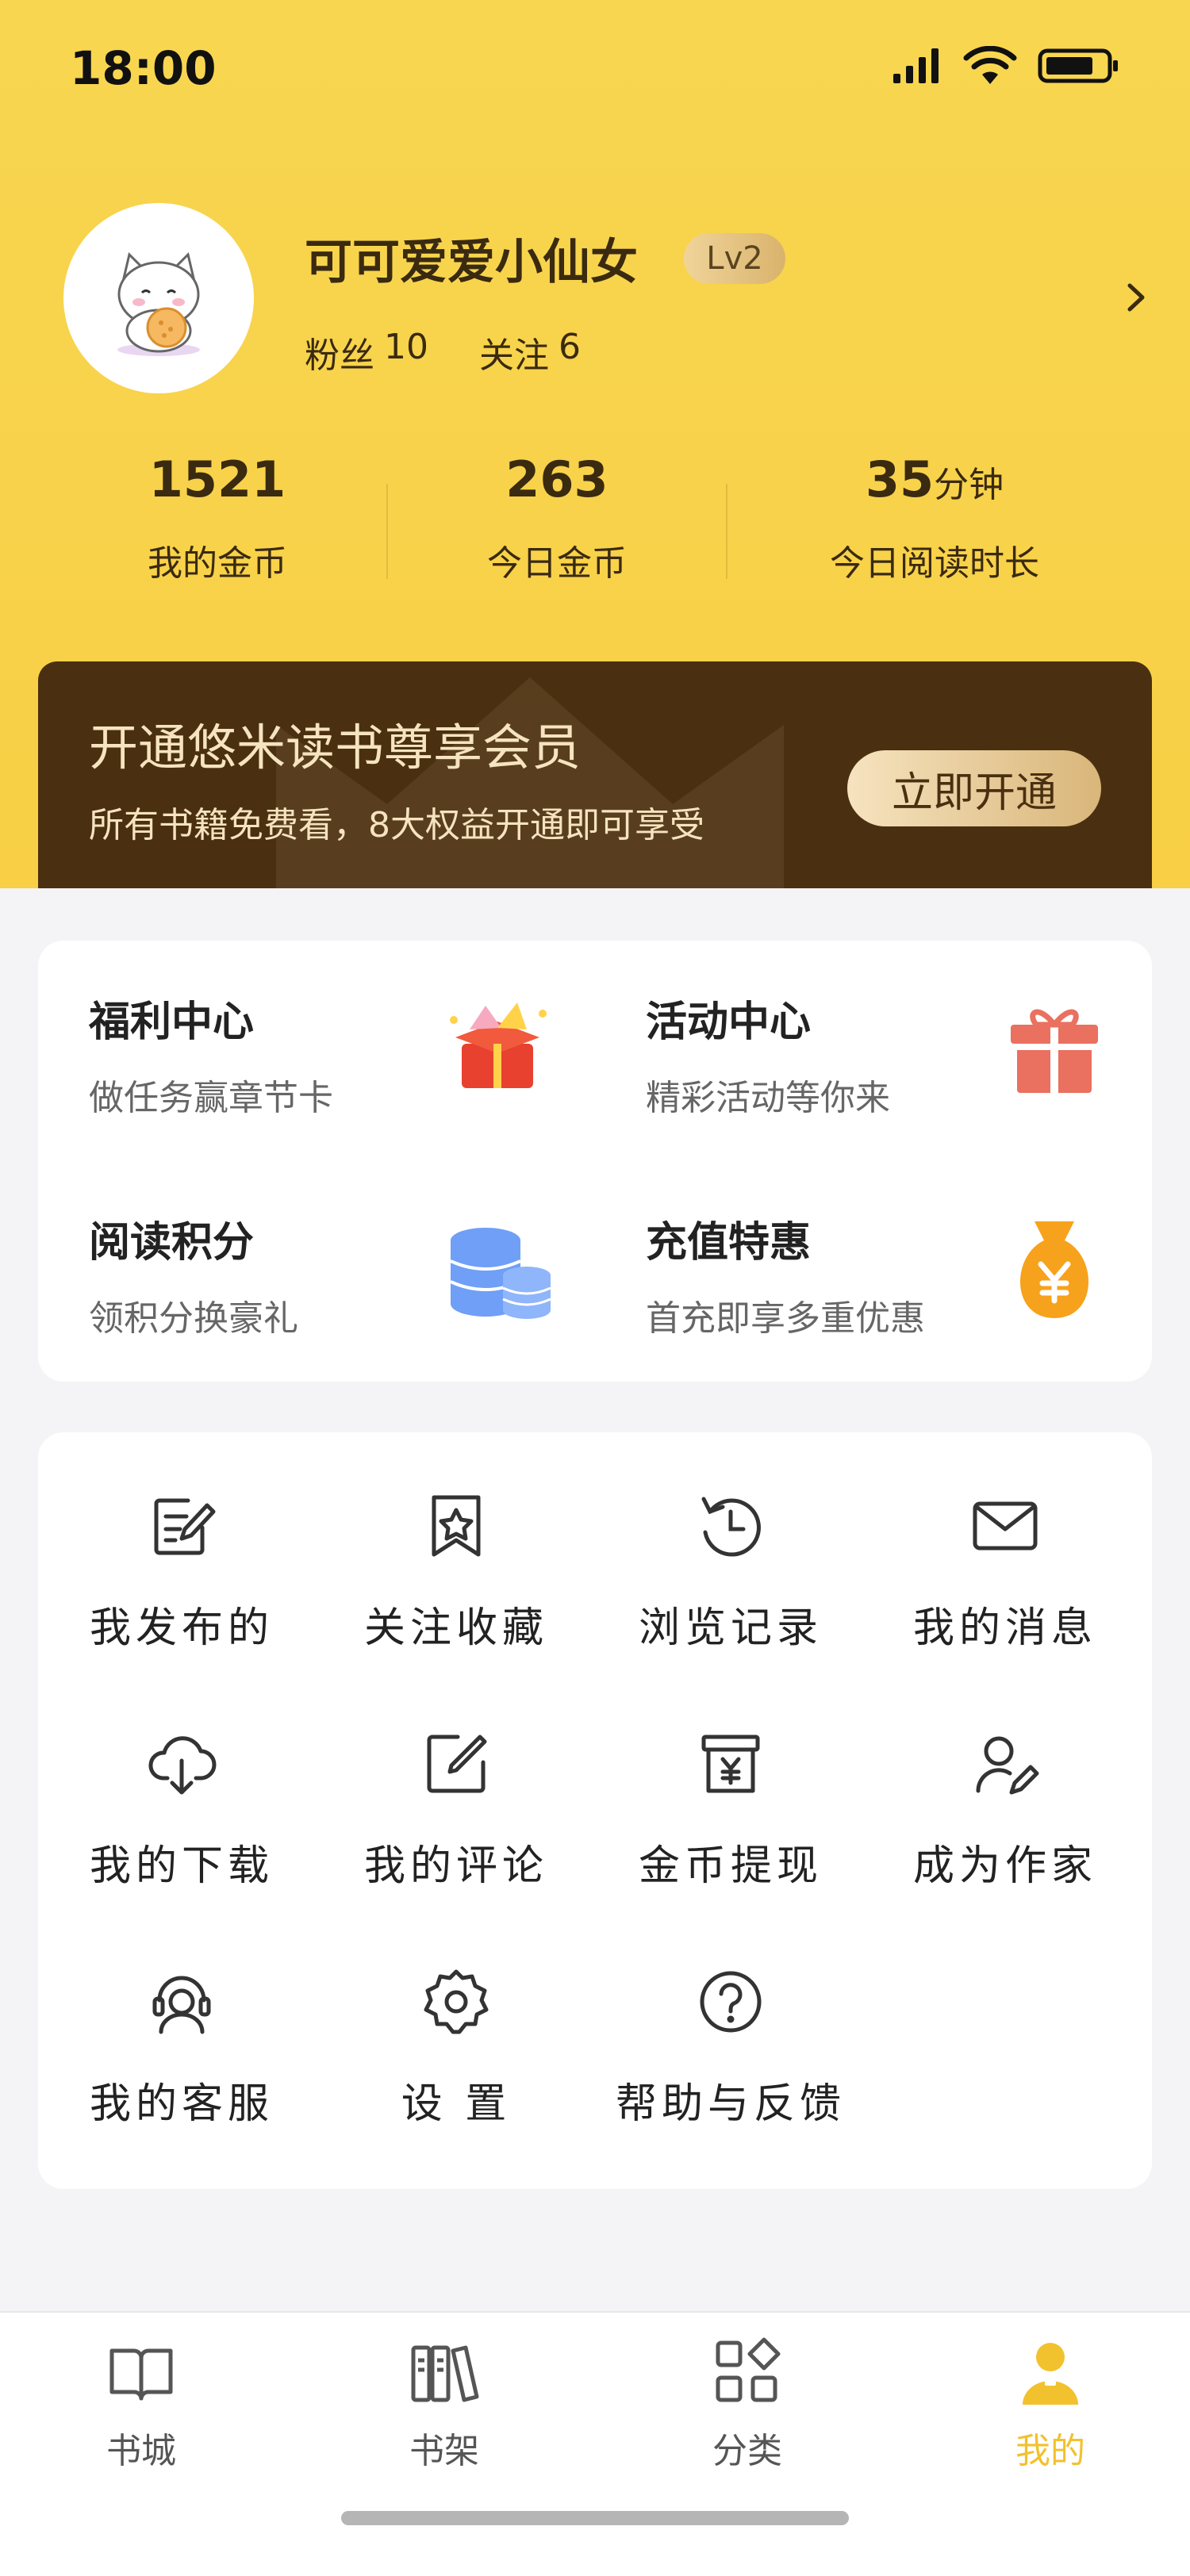  I want to click on money-bag-icon, so click(1054, 1269).